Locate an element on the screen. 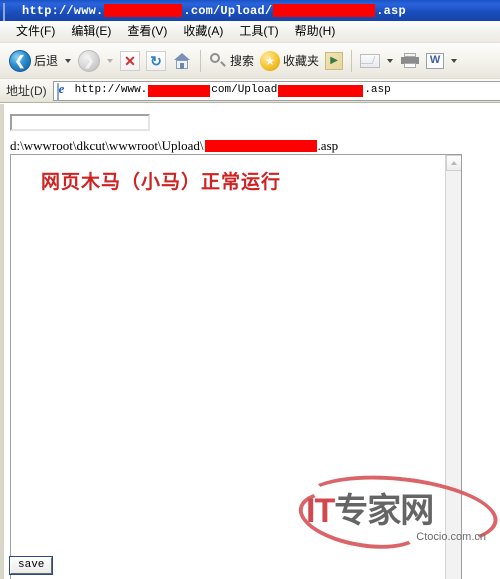 The image size is (500, 579). browser-toolbar: ❮ 后退 ❯ ✕ ↻ 搜索 ★ 收藏夹 ▶ W is located at coordinates (250, 61).